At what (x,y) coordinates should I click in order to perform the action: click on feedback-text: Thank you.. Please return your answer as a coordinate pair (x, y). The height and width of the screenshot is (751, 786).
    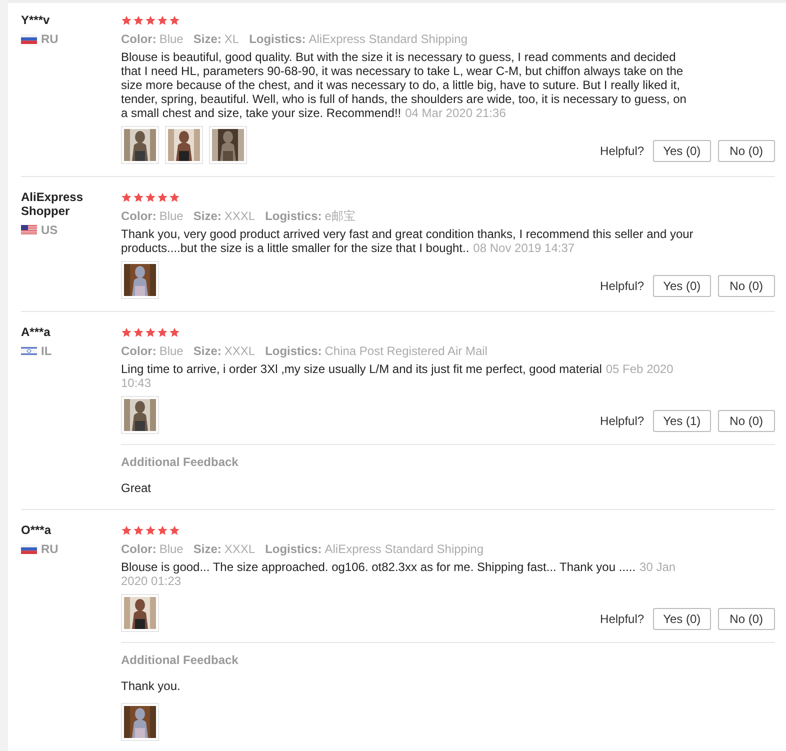
    Looking at the image, I should click on (151, 686).